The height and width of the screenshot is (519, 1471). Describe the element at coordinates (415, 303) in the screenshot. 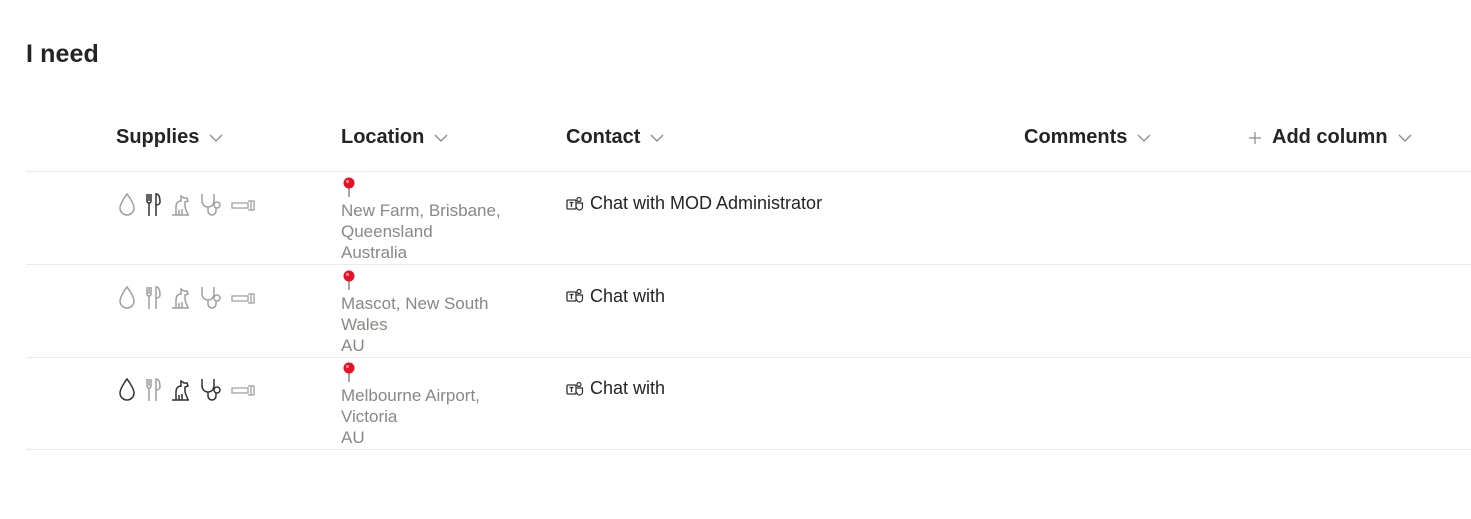

I see `location-line: Mascot, New South` at that location.